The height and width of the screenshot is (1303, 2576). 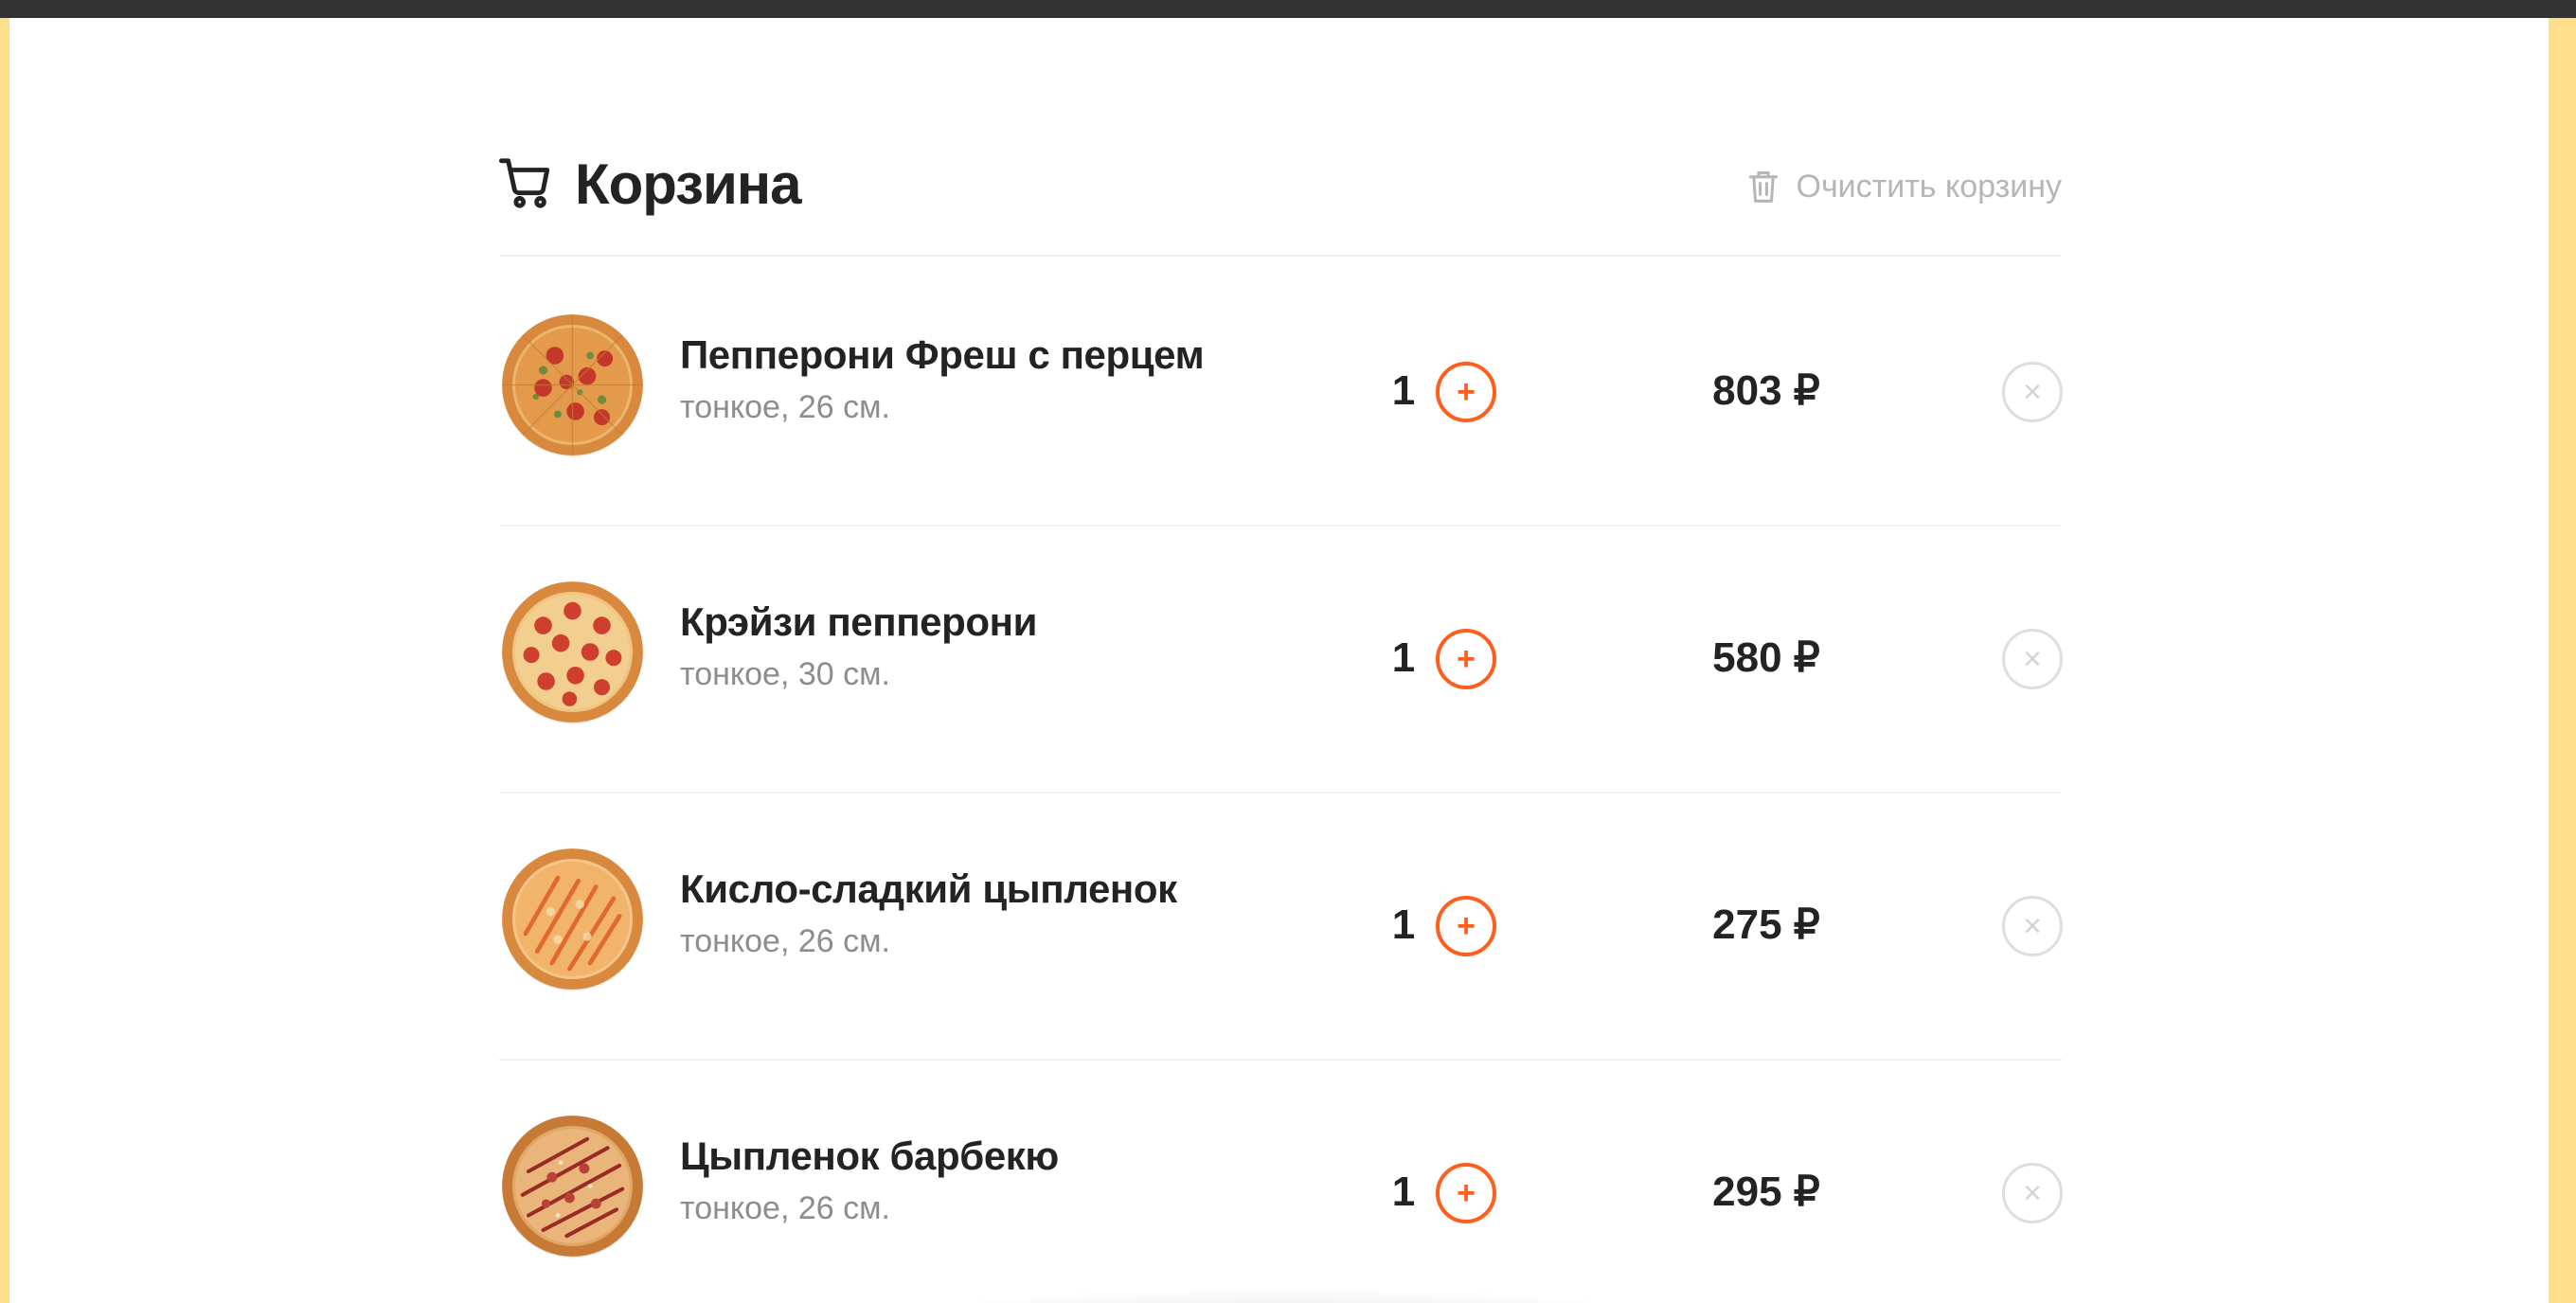 I want to click on item-price: 295 ₽, so click(x=1766, y=1192).